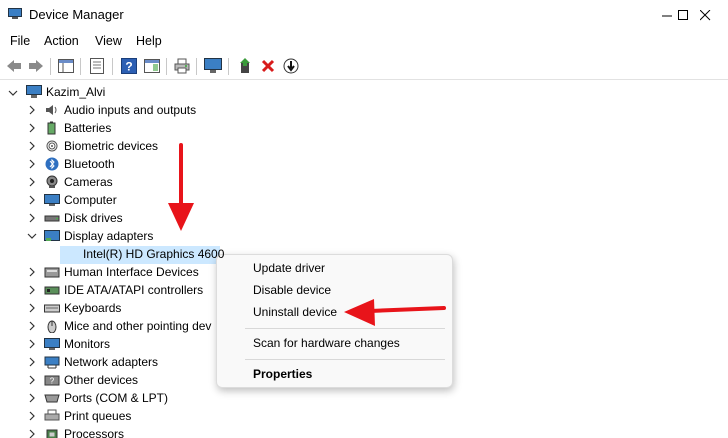  What do you see at coordinates (61, 41) in the screenshot?
I see `menu-action: Action` at bounding box center [61, 41].